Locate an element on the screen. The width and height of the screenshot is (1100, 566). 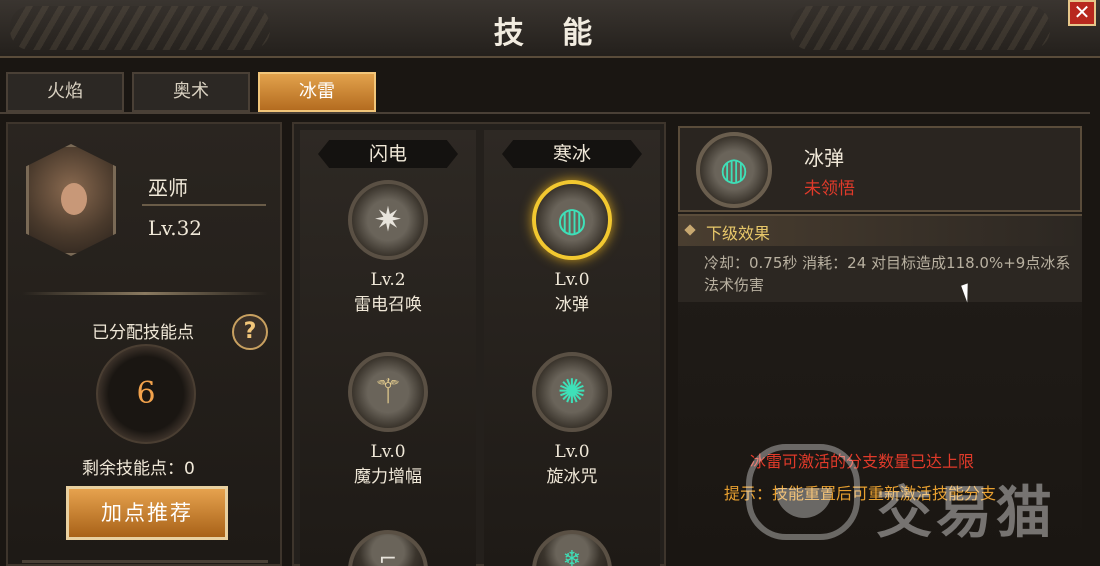
skill-ice-bolt: ◍ Lv.0 冰弹 is located at coordinates (572, 247).